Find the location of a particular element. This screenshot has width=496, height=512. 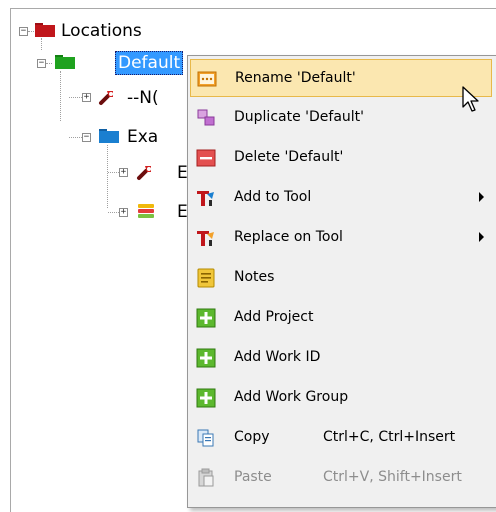

folder-green-icon is located at coordinates (65, 62).